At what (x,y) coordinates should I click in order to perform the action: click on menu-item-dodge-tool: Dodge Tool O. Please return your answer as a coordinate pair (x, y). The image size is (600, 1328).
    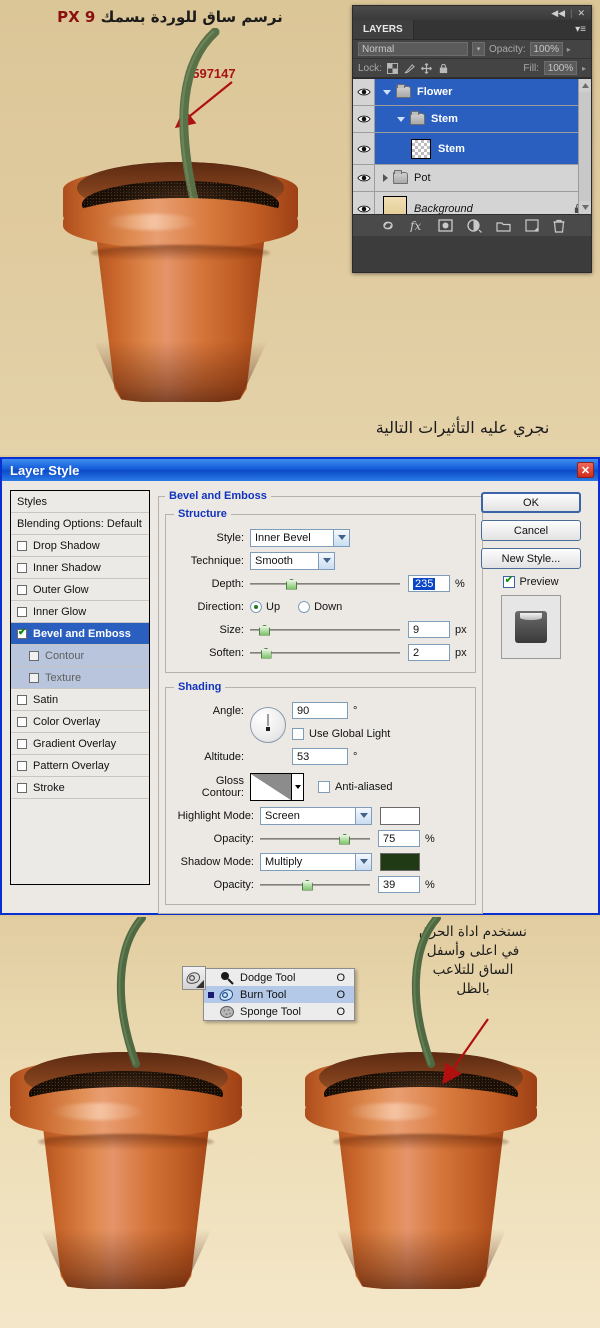
    Looking at the image, I should click on (279, 977).